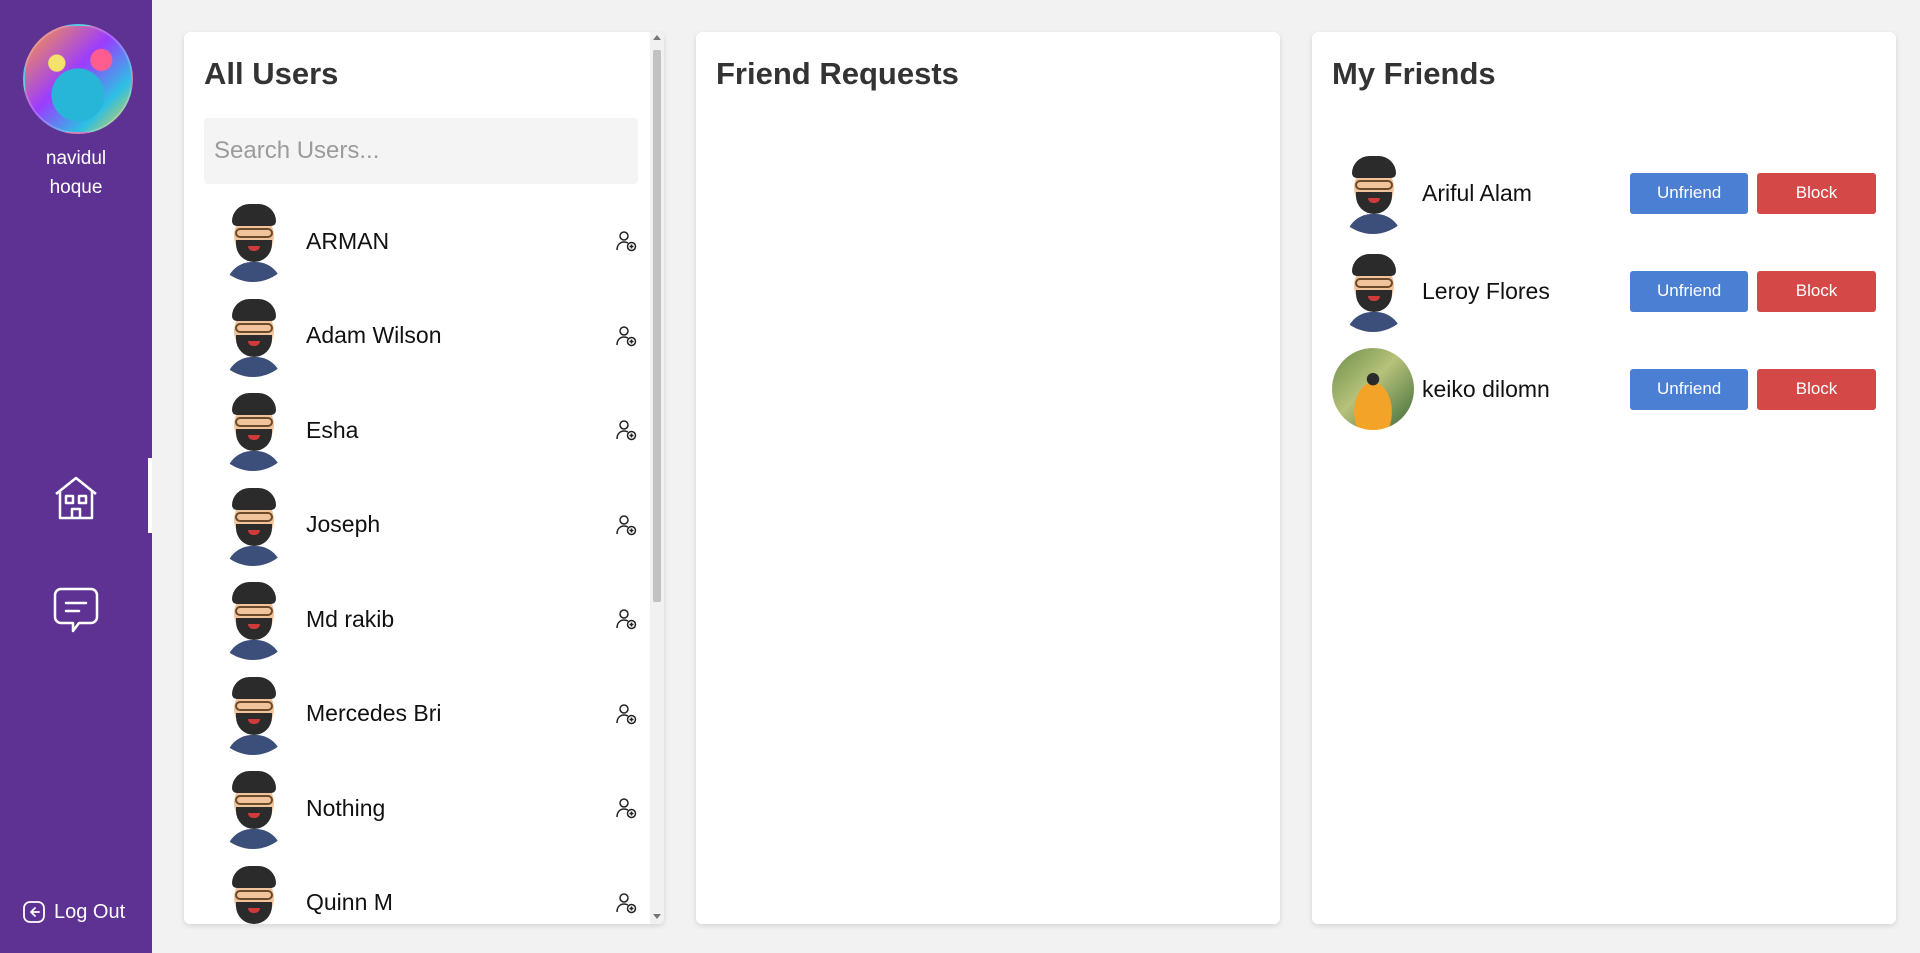 The width and height of the screenshot is (1920, 953). I want to click on profile-avatar, so click(78, 79).